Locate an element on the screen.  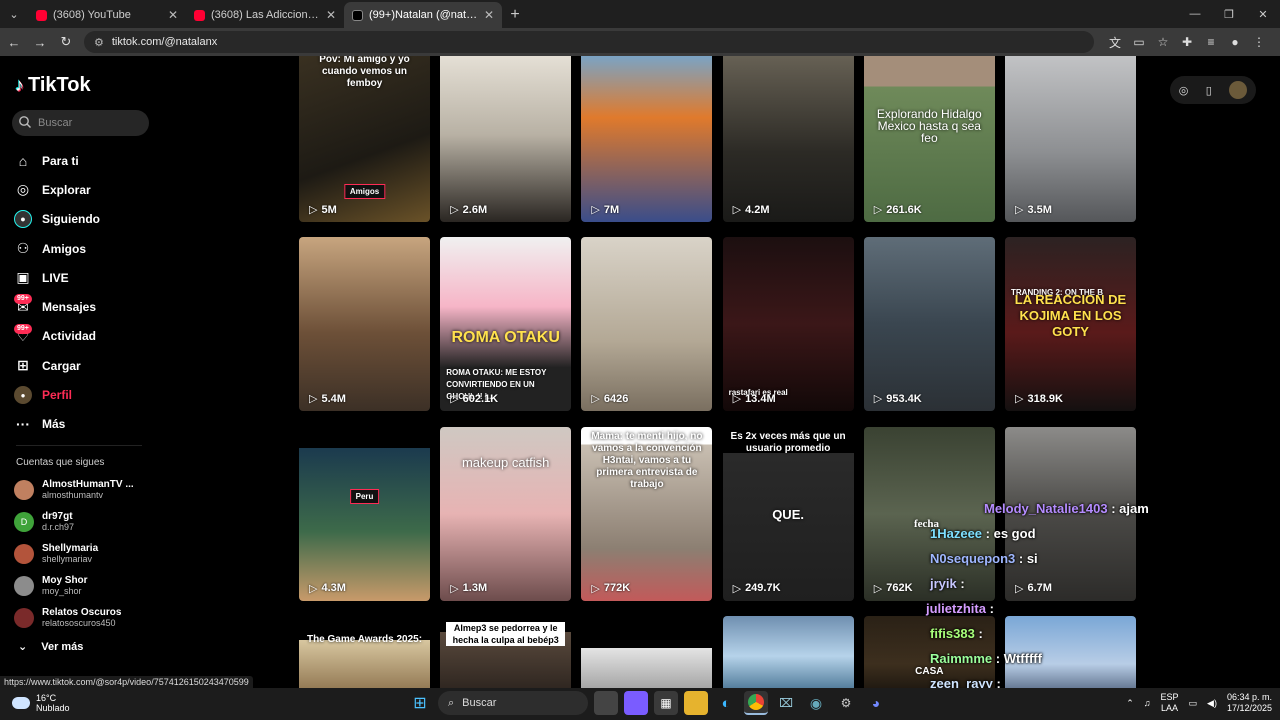
weather-widget: 16°C Nublado is located at coordinates (41, 703).